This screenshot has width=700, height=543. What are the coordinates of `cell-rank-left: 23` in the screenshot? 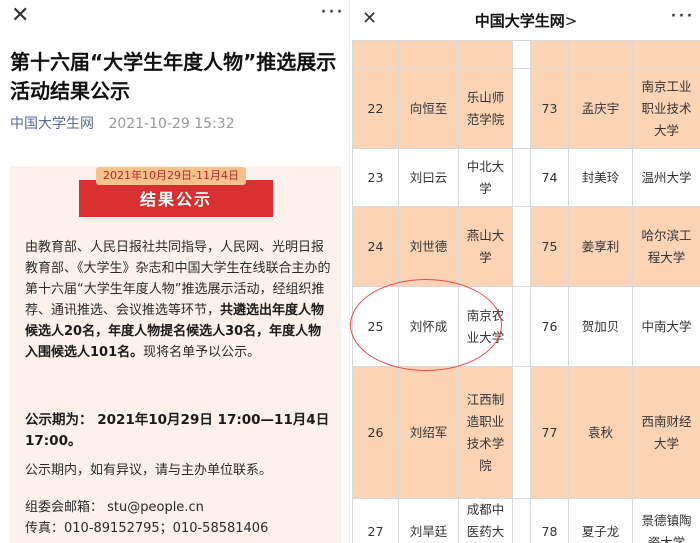 It's located at (375, 177).